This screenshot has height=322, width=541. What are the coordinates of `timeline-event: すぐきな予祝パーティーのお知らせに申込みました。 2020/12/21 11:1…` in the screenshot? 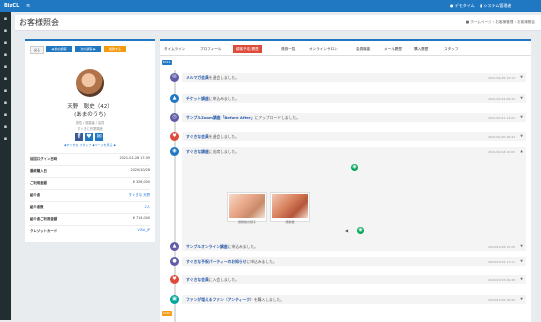 It's located at (354, 261).